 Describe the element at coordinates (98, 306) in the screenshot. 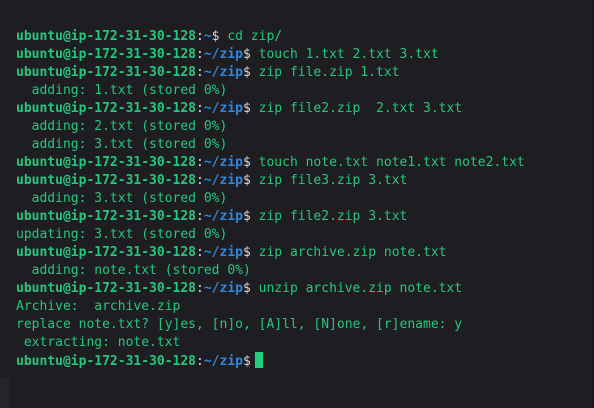

I see `output-text: Archive: archive.zip` at that location.